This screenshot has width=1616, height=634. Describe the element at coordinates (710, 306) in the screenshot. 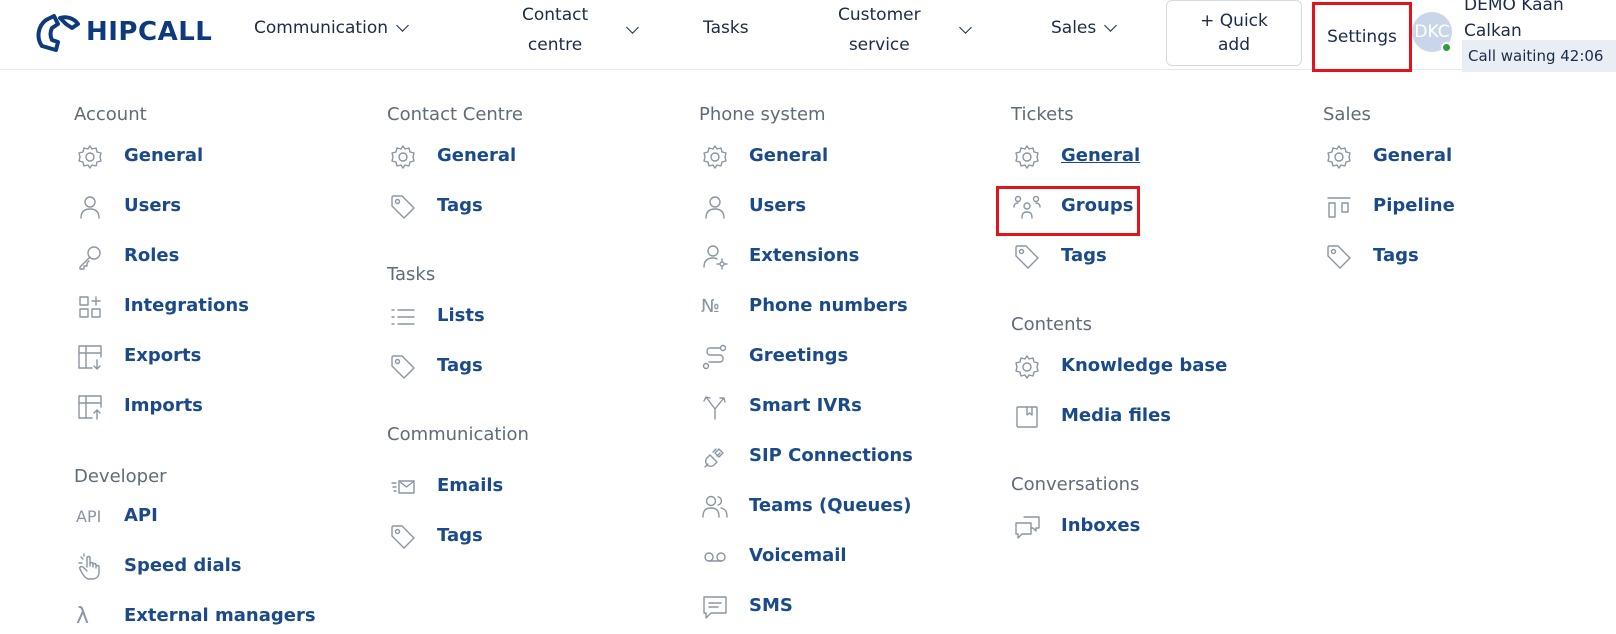

I see `numero-icon-text: №` at that location.